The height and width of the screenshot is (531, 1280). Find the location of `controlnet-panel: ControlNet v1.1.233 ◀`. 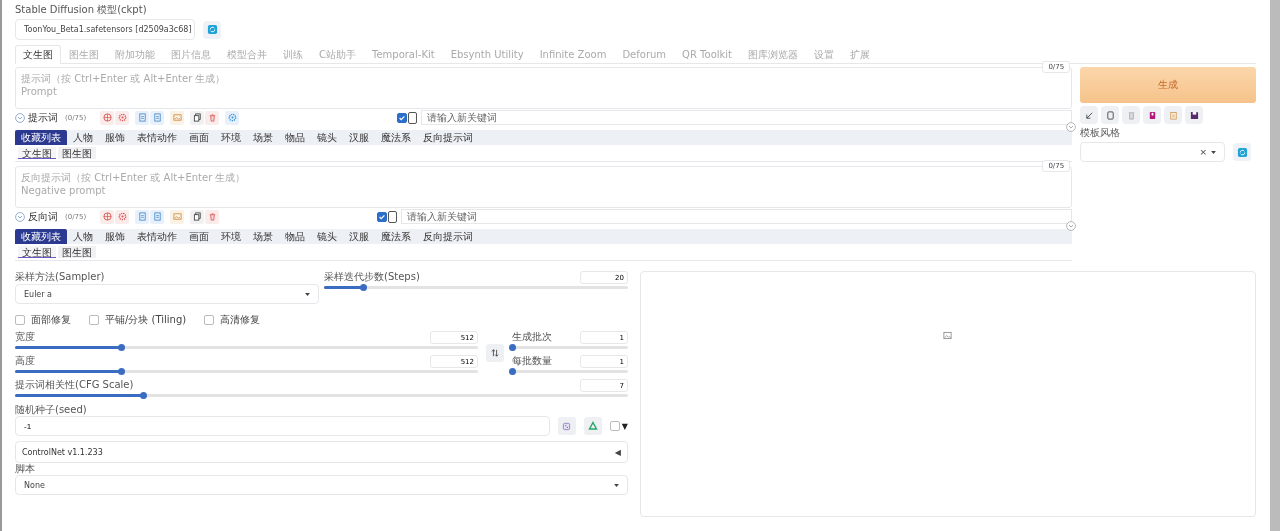

controlnet-panel: ControlNet v1.1.233 ◀ is located at coordinates (321, 452).